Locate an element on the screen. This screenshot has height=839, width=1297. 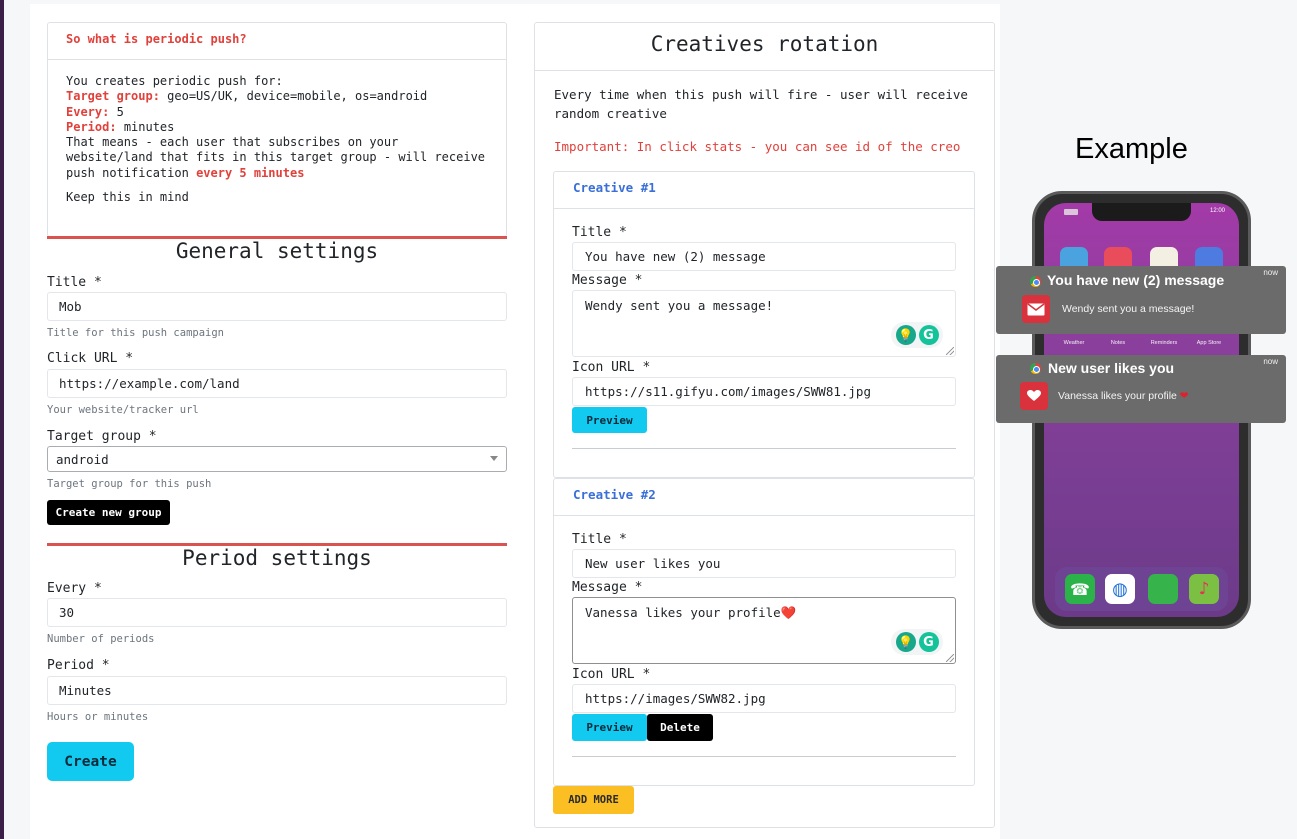
chevron-down-icon is located at coordinates (494, 458).